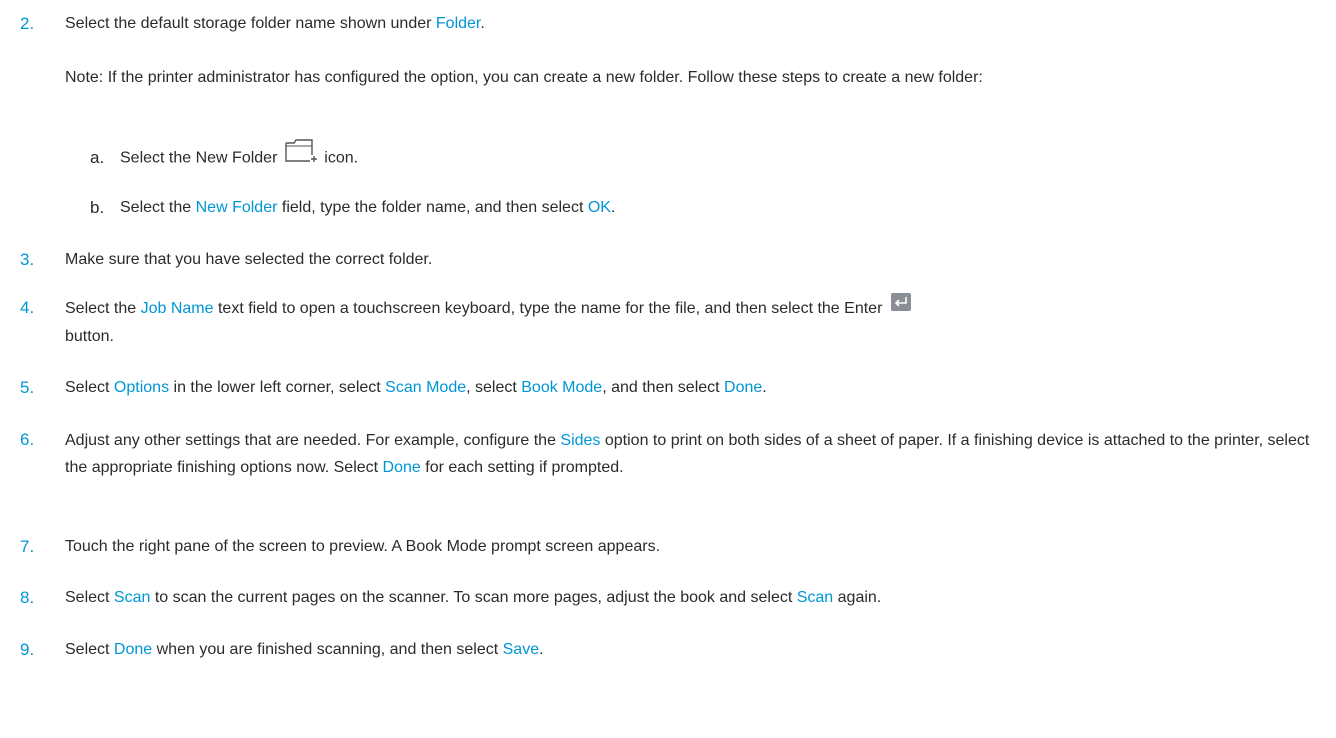  What do you see at coordinates (458, 23) in the screenshot?
I see `folder-link: Folder` at bounding box center [458, 23].